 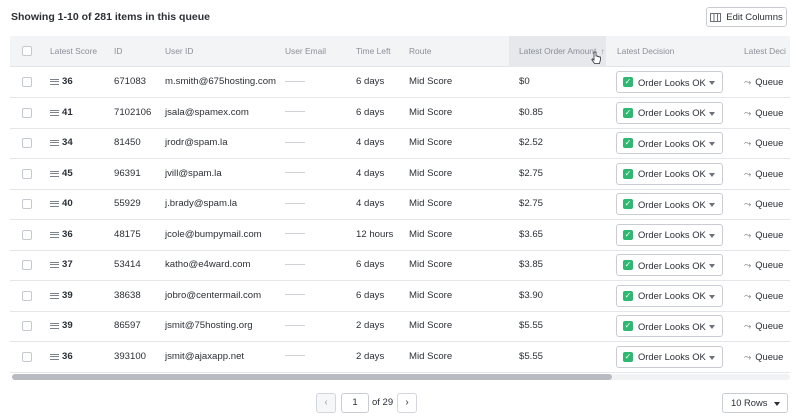 What do you see at coordinates (130, 81) in the screenshot?
I see `id-cell: 671083` at bounding box center [130, 81].